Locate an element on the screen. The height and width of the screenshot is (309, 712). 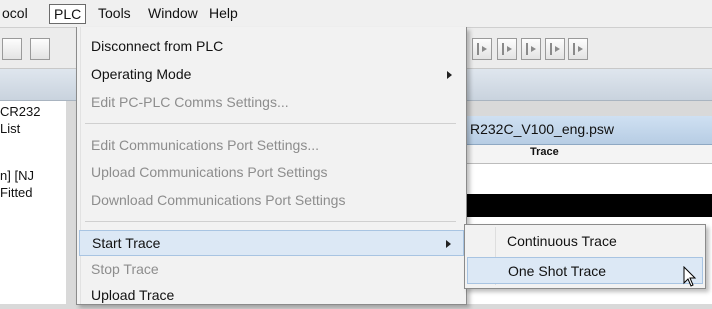
trace-bar is located at coordinates (589, 205).